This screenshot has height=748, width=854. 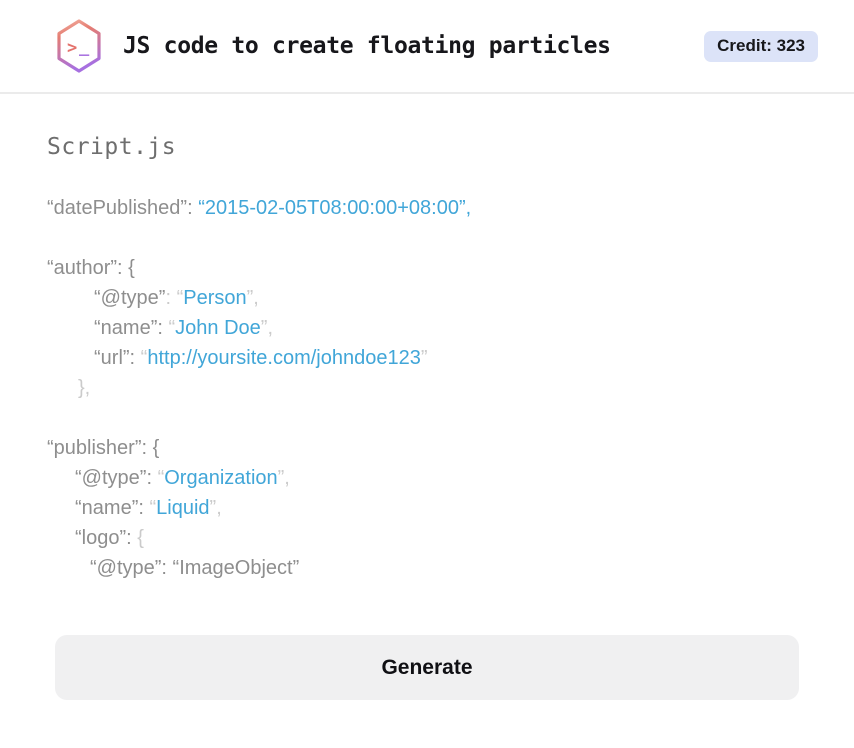 I want to click on code-token-punct: :, so click(x=171, y=298).